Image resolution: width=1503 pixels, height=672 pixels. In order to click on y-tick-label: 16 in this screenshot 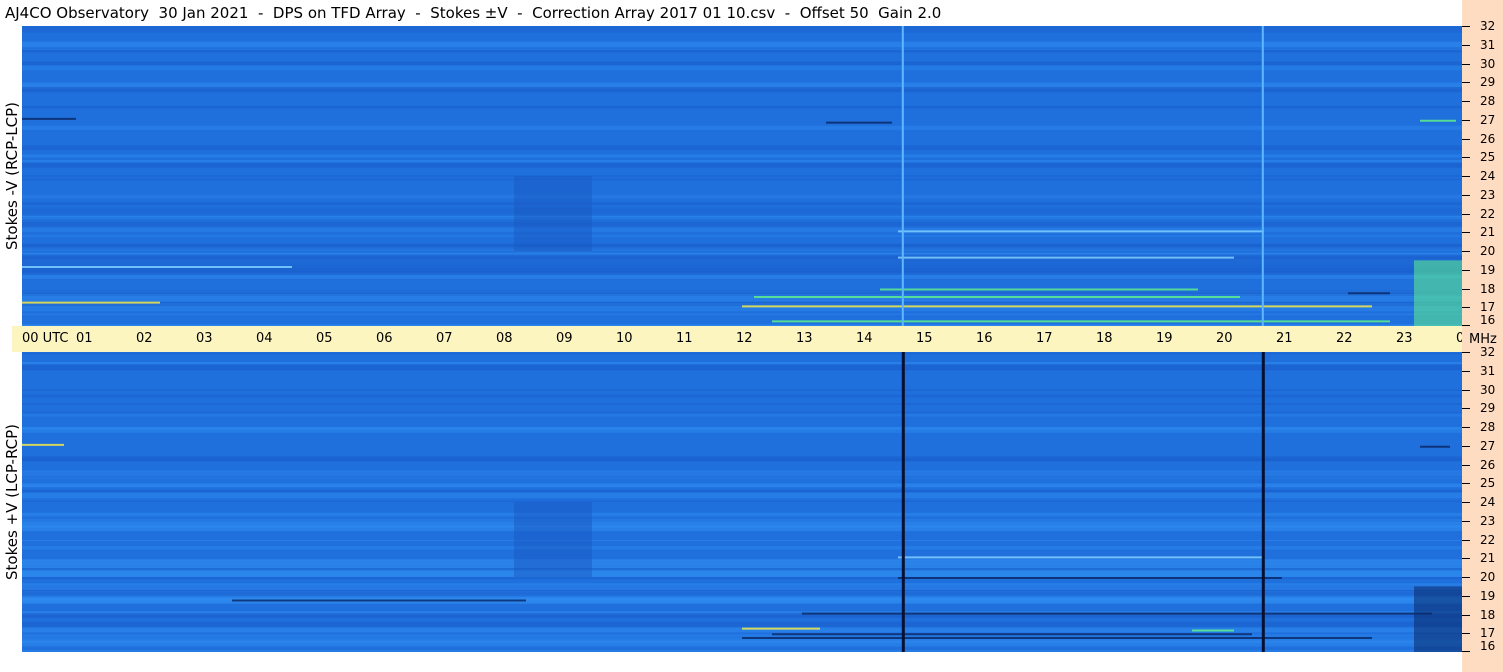, I will do `click(1488, 320)`.